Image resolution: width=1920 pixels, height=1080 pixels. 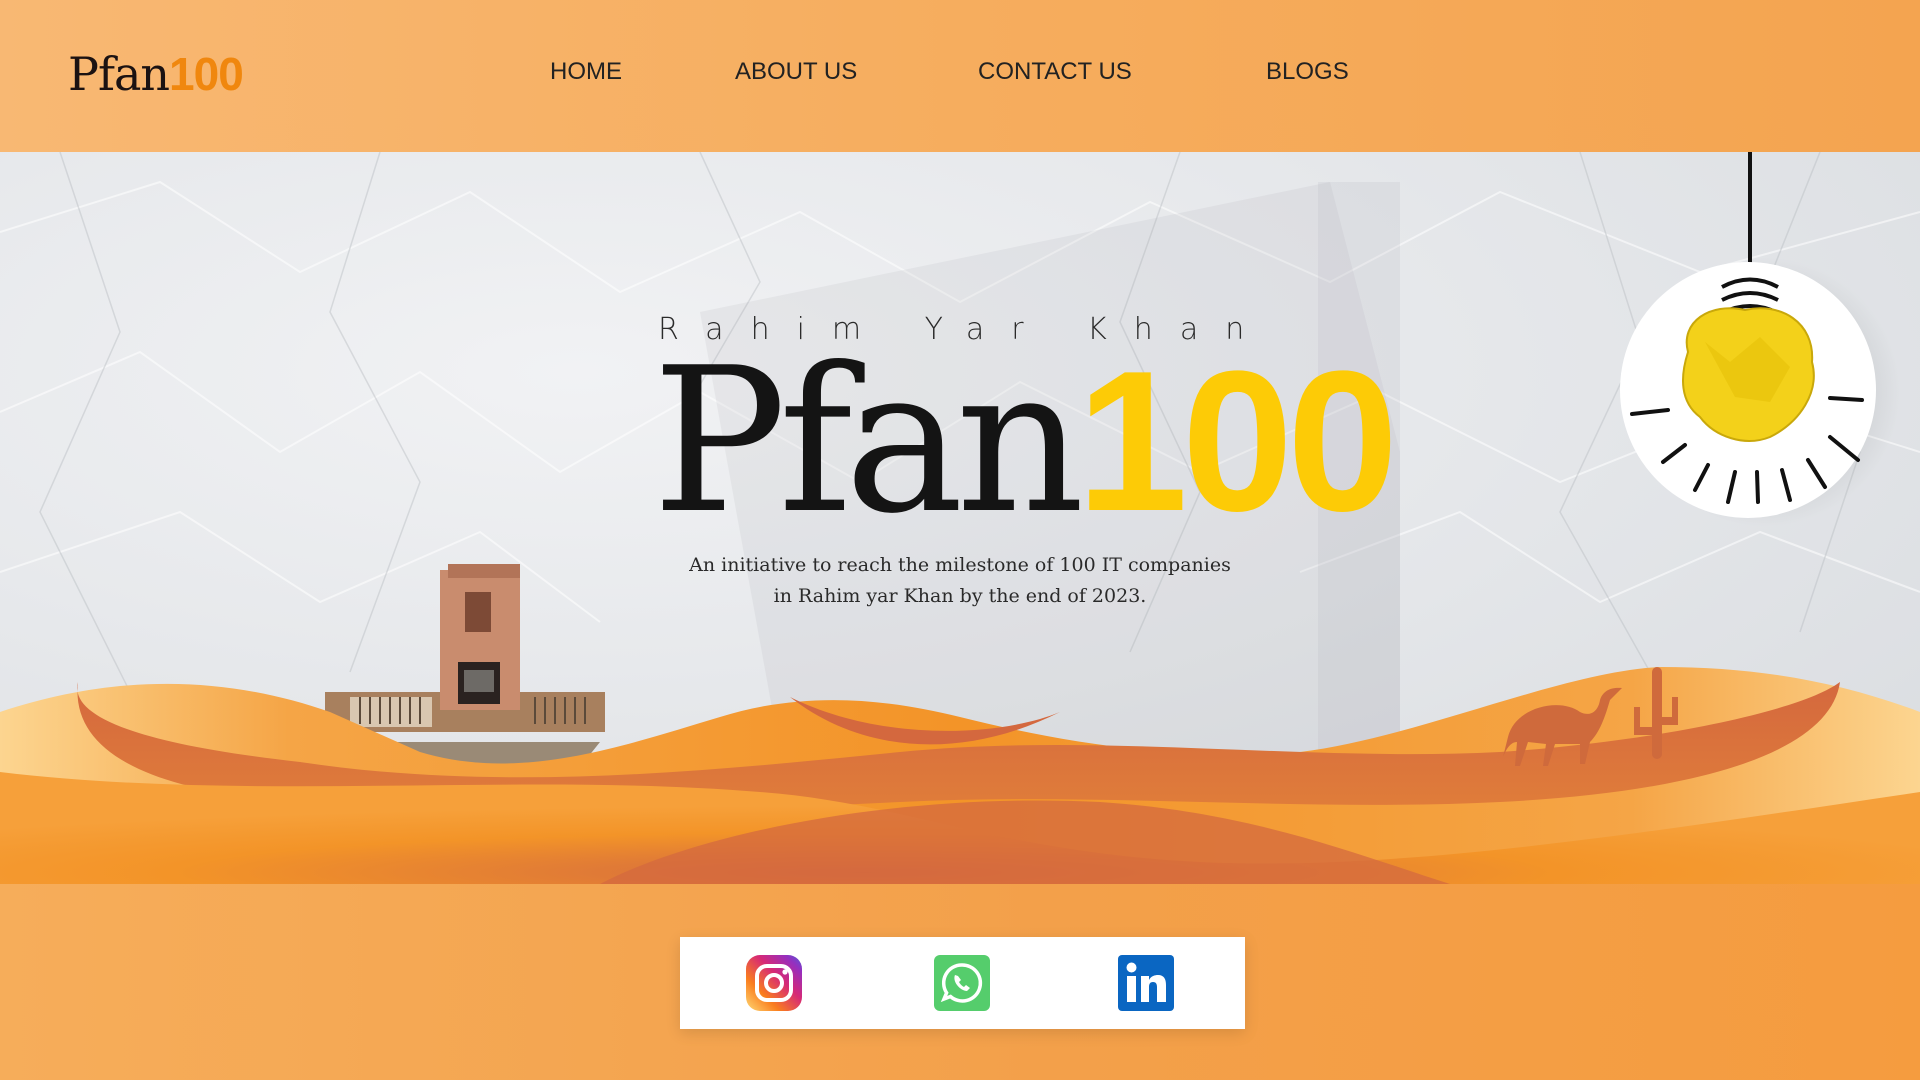 What do you see at coordinates (586, 72) in the screenshot?
I see `nav-home-link: HOME` at bounding box center [586, 72].